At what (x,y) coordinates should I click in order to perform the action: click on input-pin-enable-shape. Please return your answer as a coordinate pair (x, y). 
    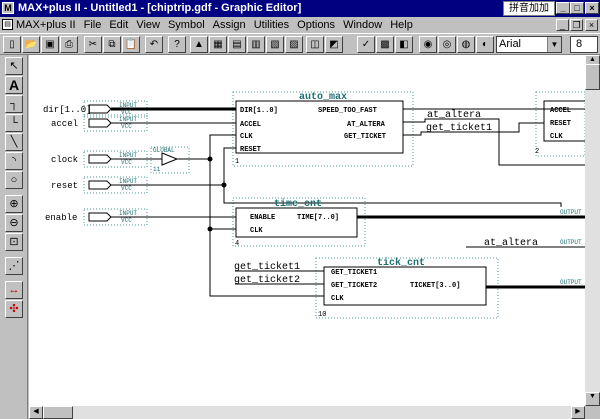
    Looking at the image, I should click on (100, 217).